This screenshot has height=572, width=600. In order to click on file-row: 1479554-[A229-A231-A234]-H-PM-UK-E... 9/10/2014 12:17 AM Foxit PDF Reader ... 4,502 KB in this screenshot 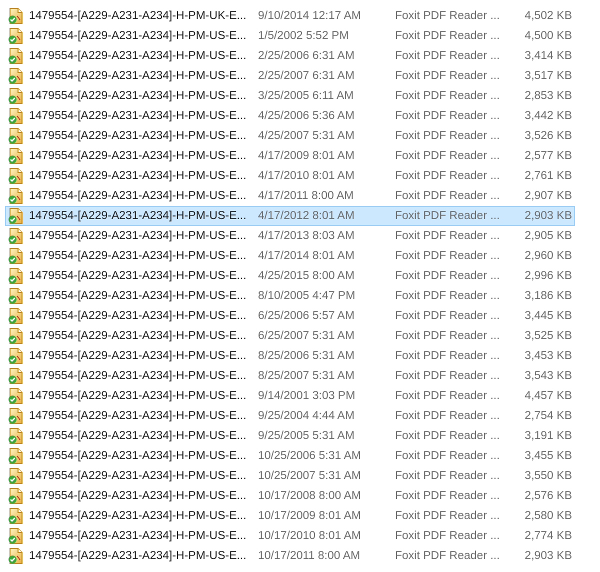, I will do `click(290, 16)`.